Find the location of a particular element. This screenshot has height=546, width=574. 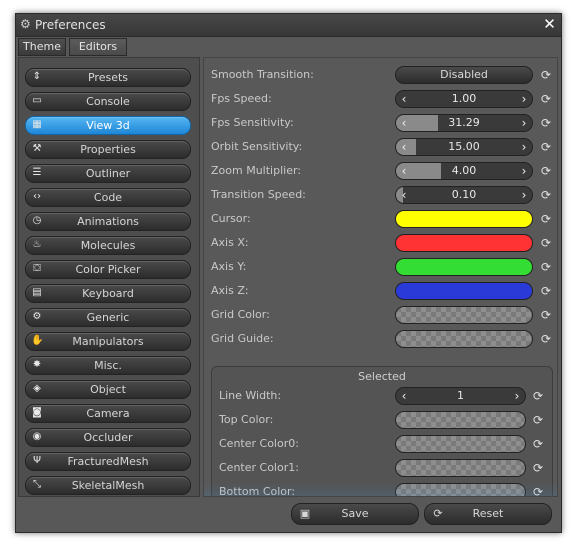

sidebar-item-color-picker: ⛋ Color Picker is located at coordinates (108, 269).